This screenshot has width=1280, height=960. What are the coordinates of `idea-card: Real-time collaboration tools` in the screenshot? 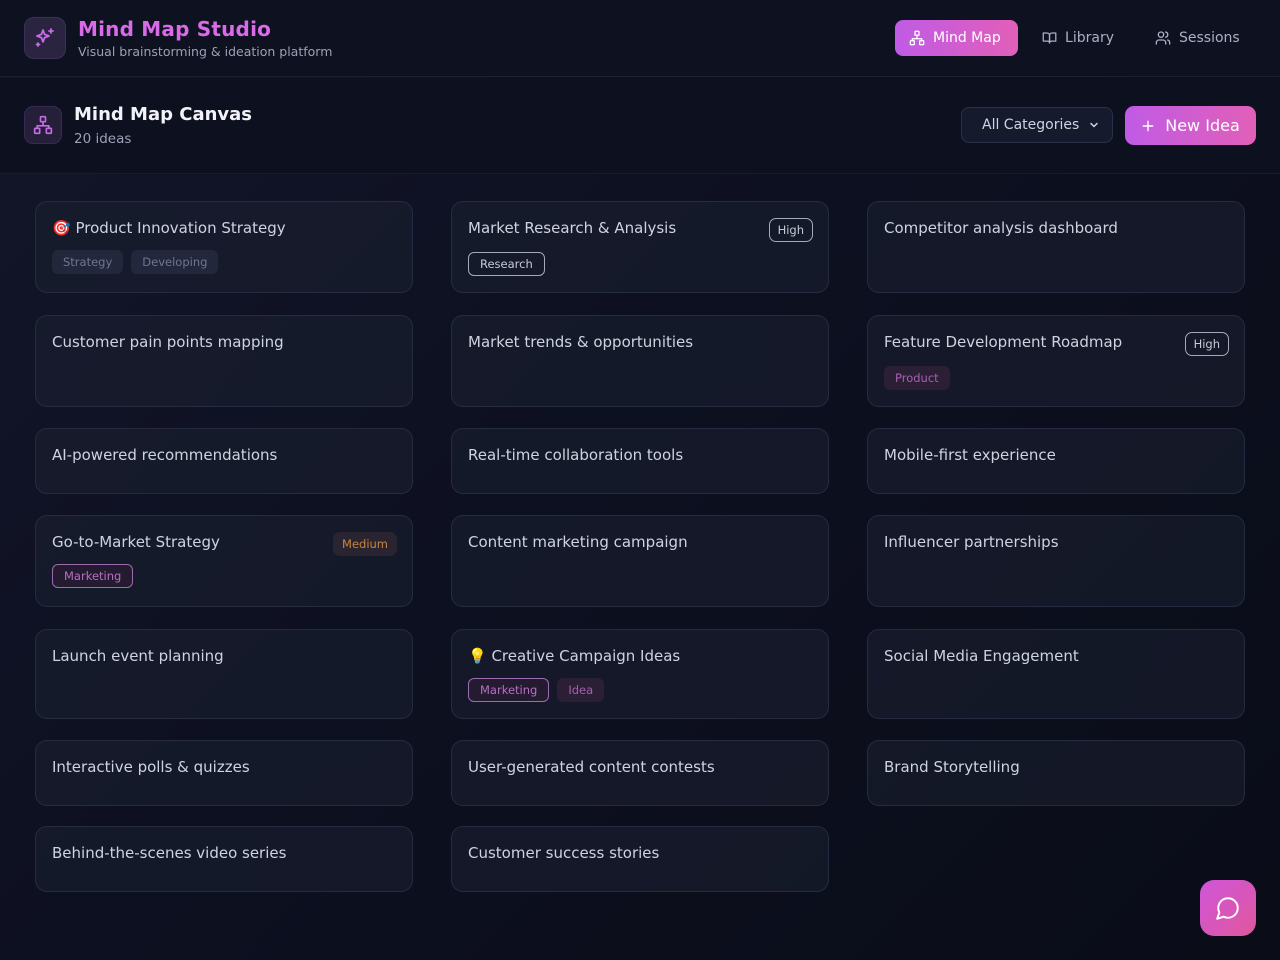 It's located at (640, 461).